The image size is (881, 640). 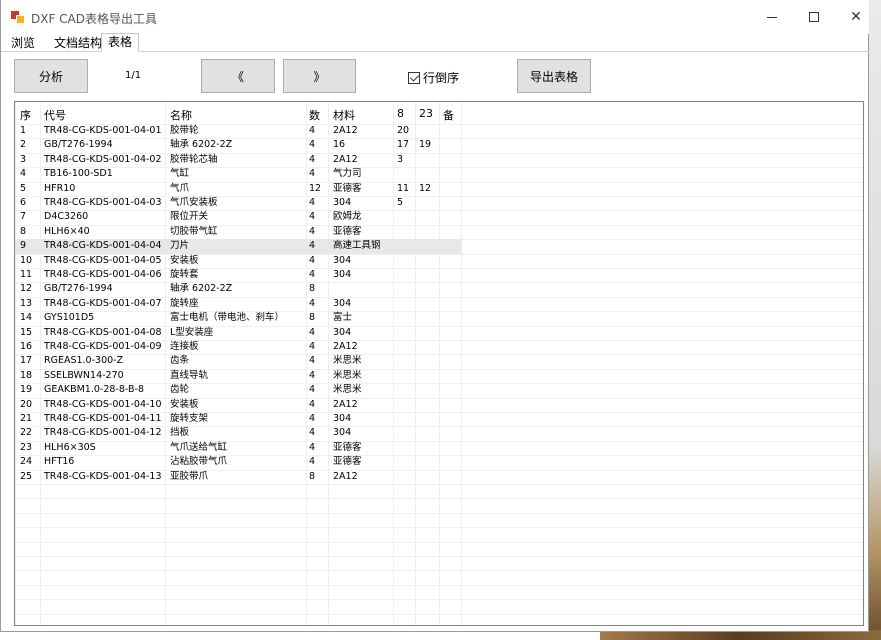 I want to click on table-cell: 欧姆龙, so click(x=347, y=217).